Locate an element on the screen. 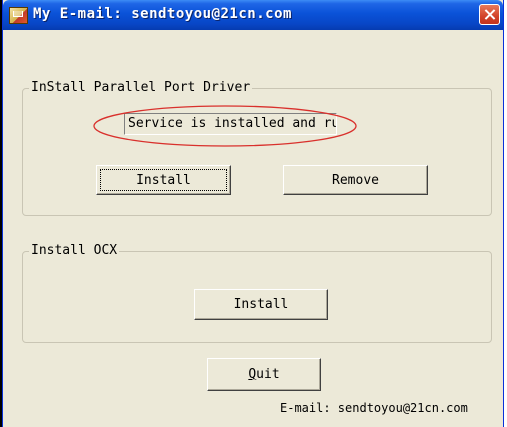 The height and width of the screenshot is (427, 507). quit-label-rest: uit is located at coordinates (268, 374).